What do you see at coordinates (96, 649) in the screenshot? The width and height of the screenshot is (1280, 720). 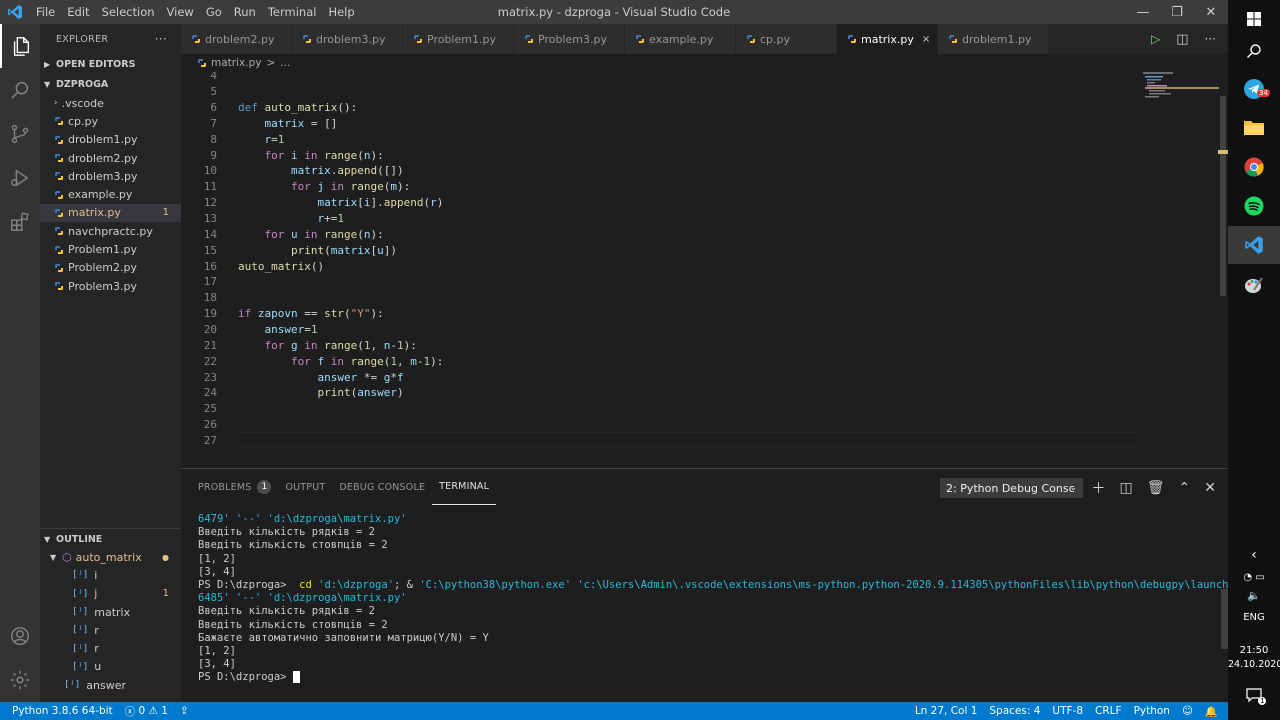 I see `outline-item-label: r` at bounding box center [96, 649].